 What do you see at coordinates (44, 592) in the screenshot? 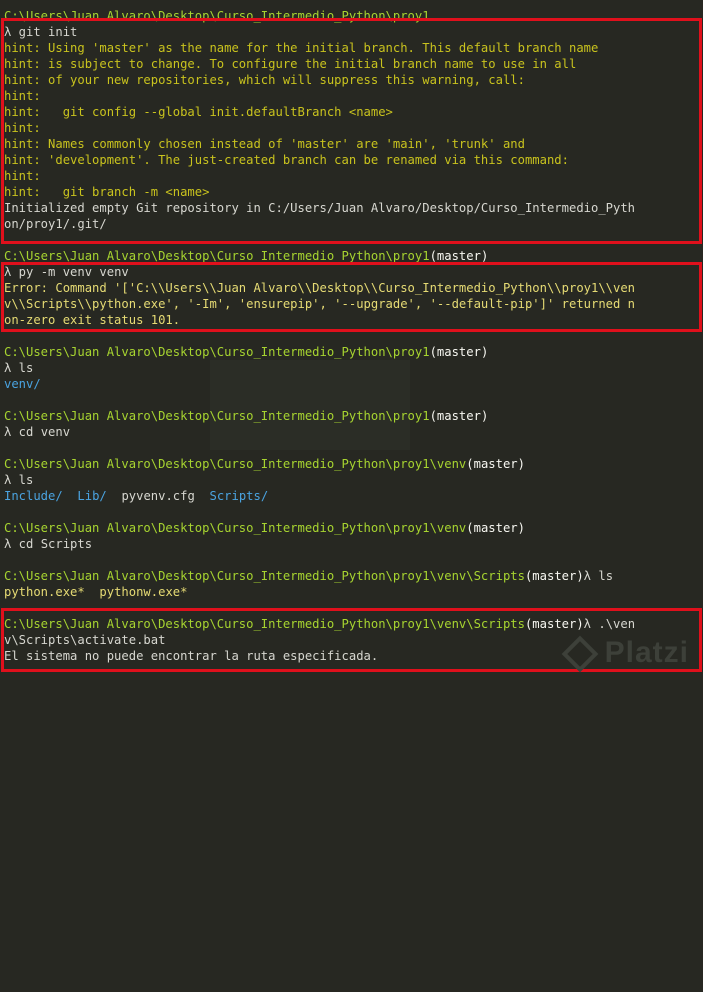
I see `file-entry: python.exe*` at bounding box center [44, 592].